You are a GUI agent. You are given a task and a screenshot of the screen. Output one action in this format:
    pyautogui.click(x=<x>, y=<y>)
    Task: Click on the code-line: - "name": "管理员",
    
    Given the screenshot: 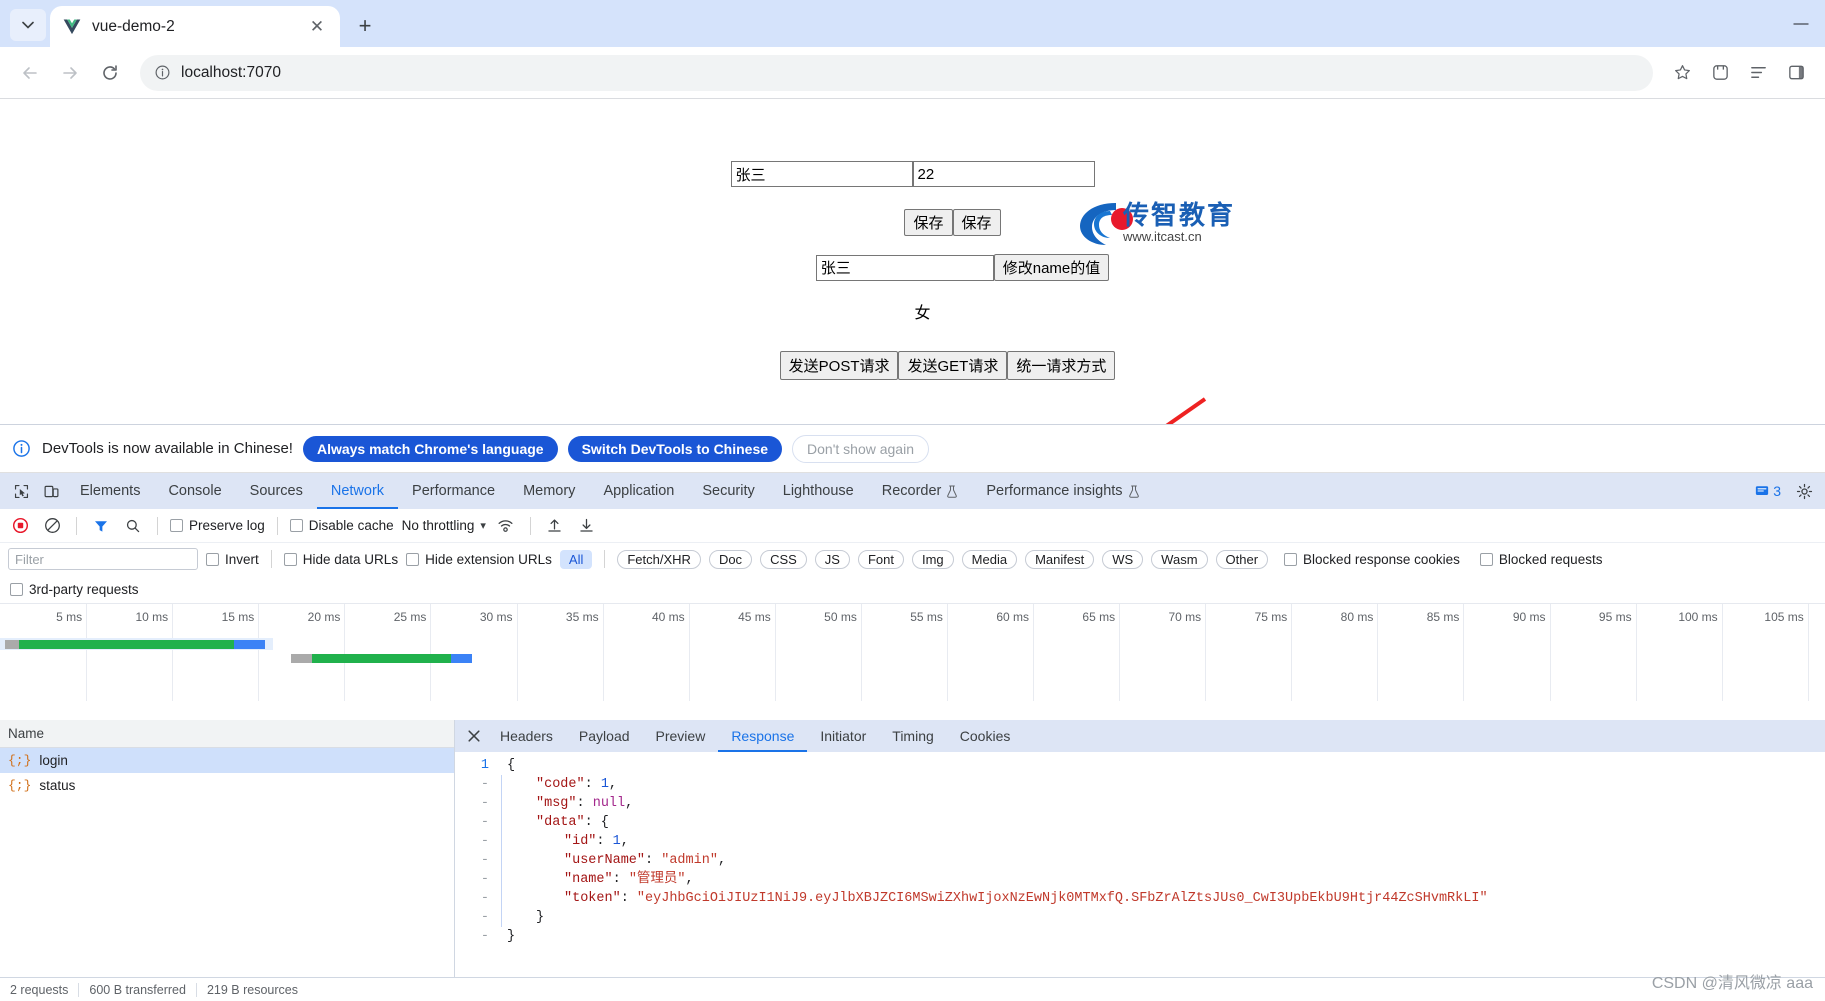 What is the action you would take?
    pyautogui.click(x=1140, y=879)
    